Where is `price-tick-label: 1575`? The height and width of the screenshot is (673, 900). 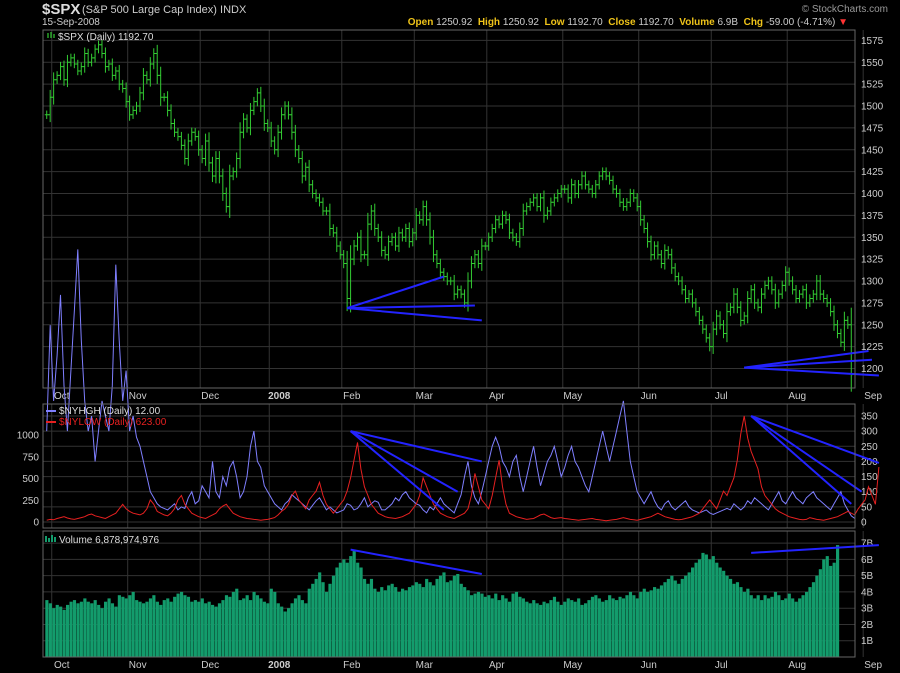
price-tick-label: 1575 is located at coordinates (872, 41).